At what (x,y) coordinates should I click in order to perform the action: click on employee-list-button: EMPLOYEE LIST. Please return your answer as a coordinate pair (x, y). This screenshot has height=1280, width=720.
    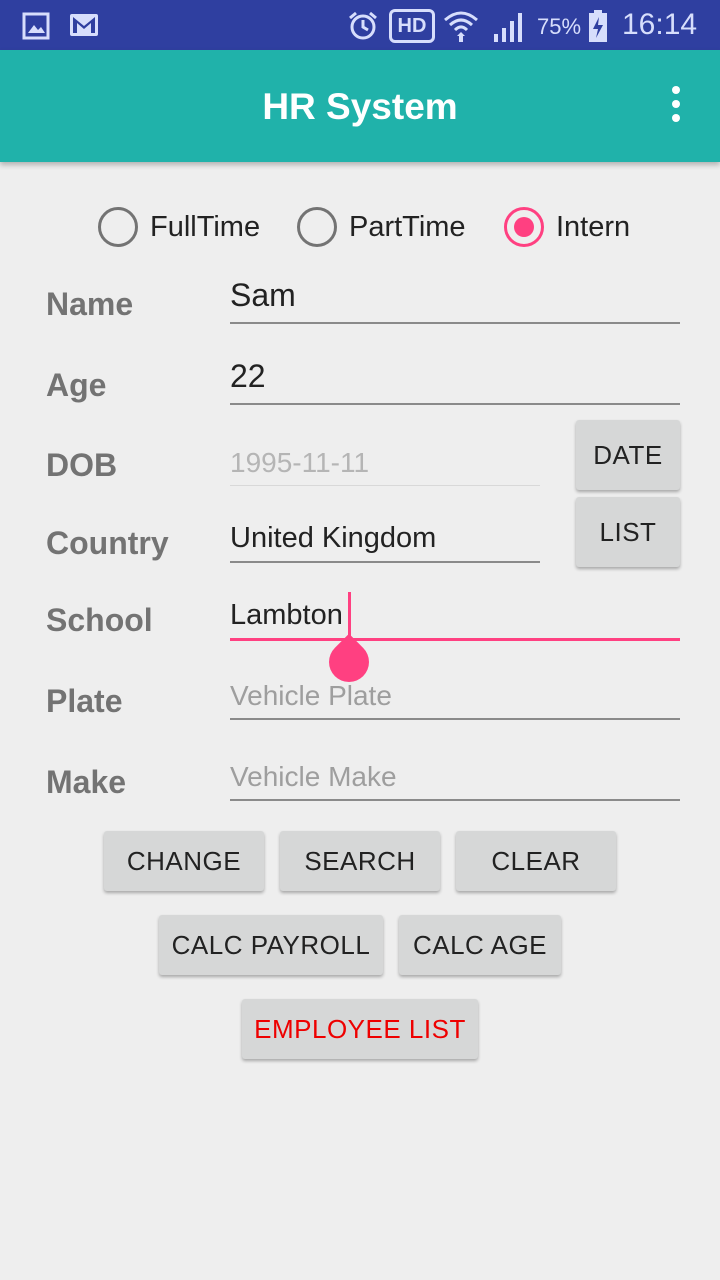
    Looking at the image, I should click on (360, 1029).